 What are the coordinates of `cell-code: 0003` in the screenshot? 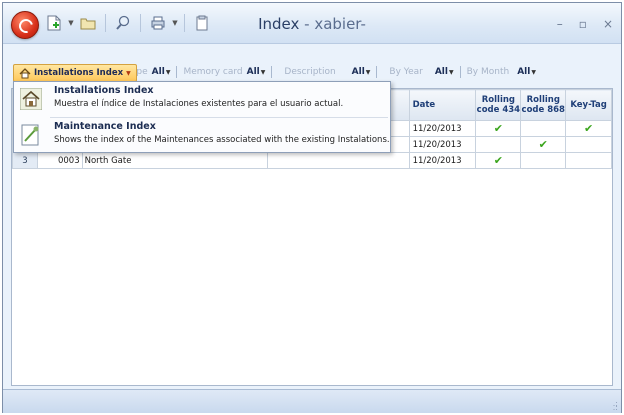 It's located at (59, 160).